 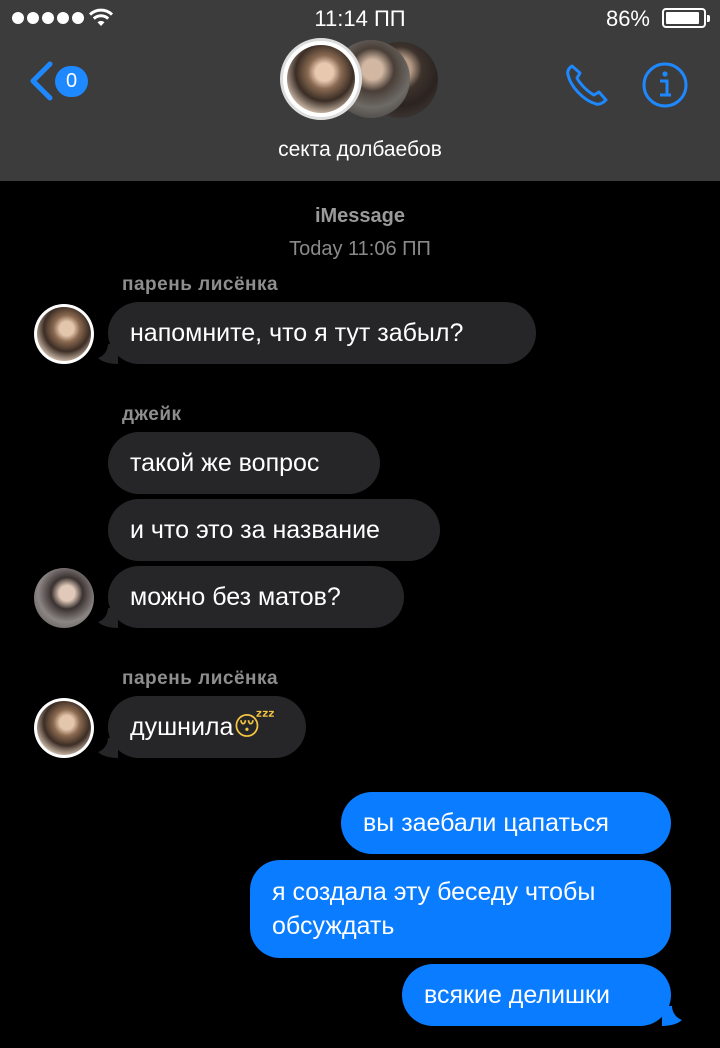 What do you see at coordinates (321, 79) in the screenshot?
I see `member-avatar` at bounding box center [321, 79].